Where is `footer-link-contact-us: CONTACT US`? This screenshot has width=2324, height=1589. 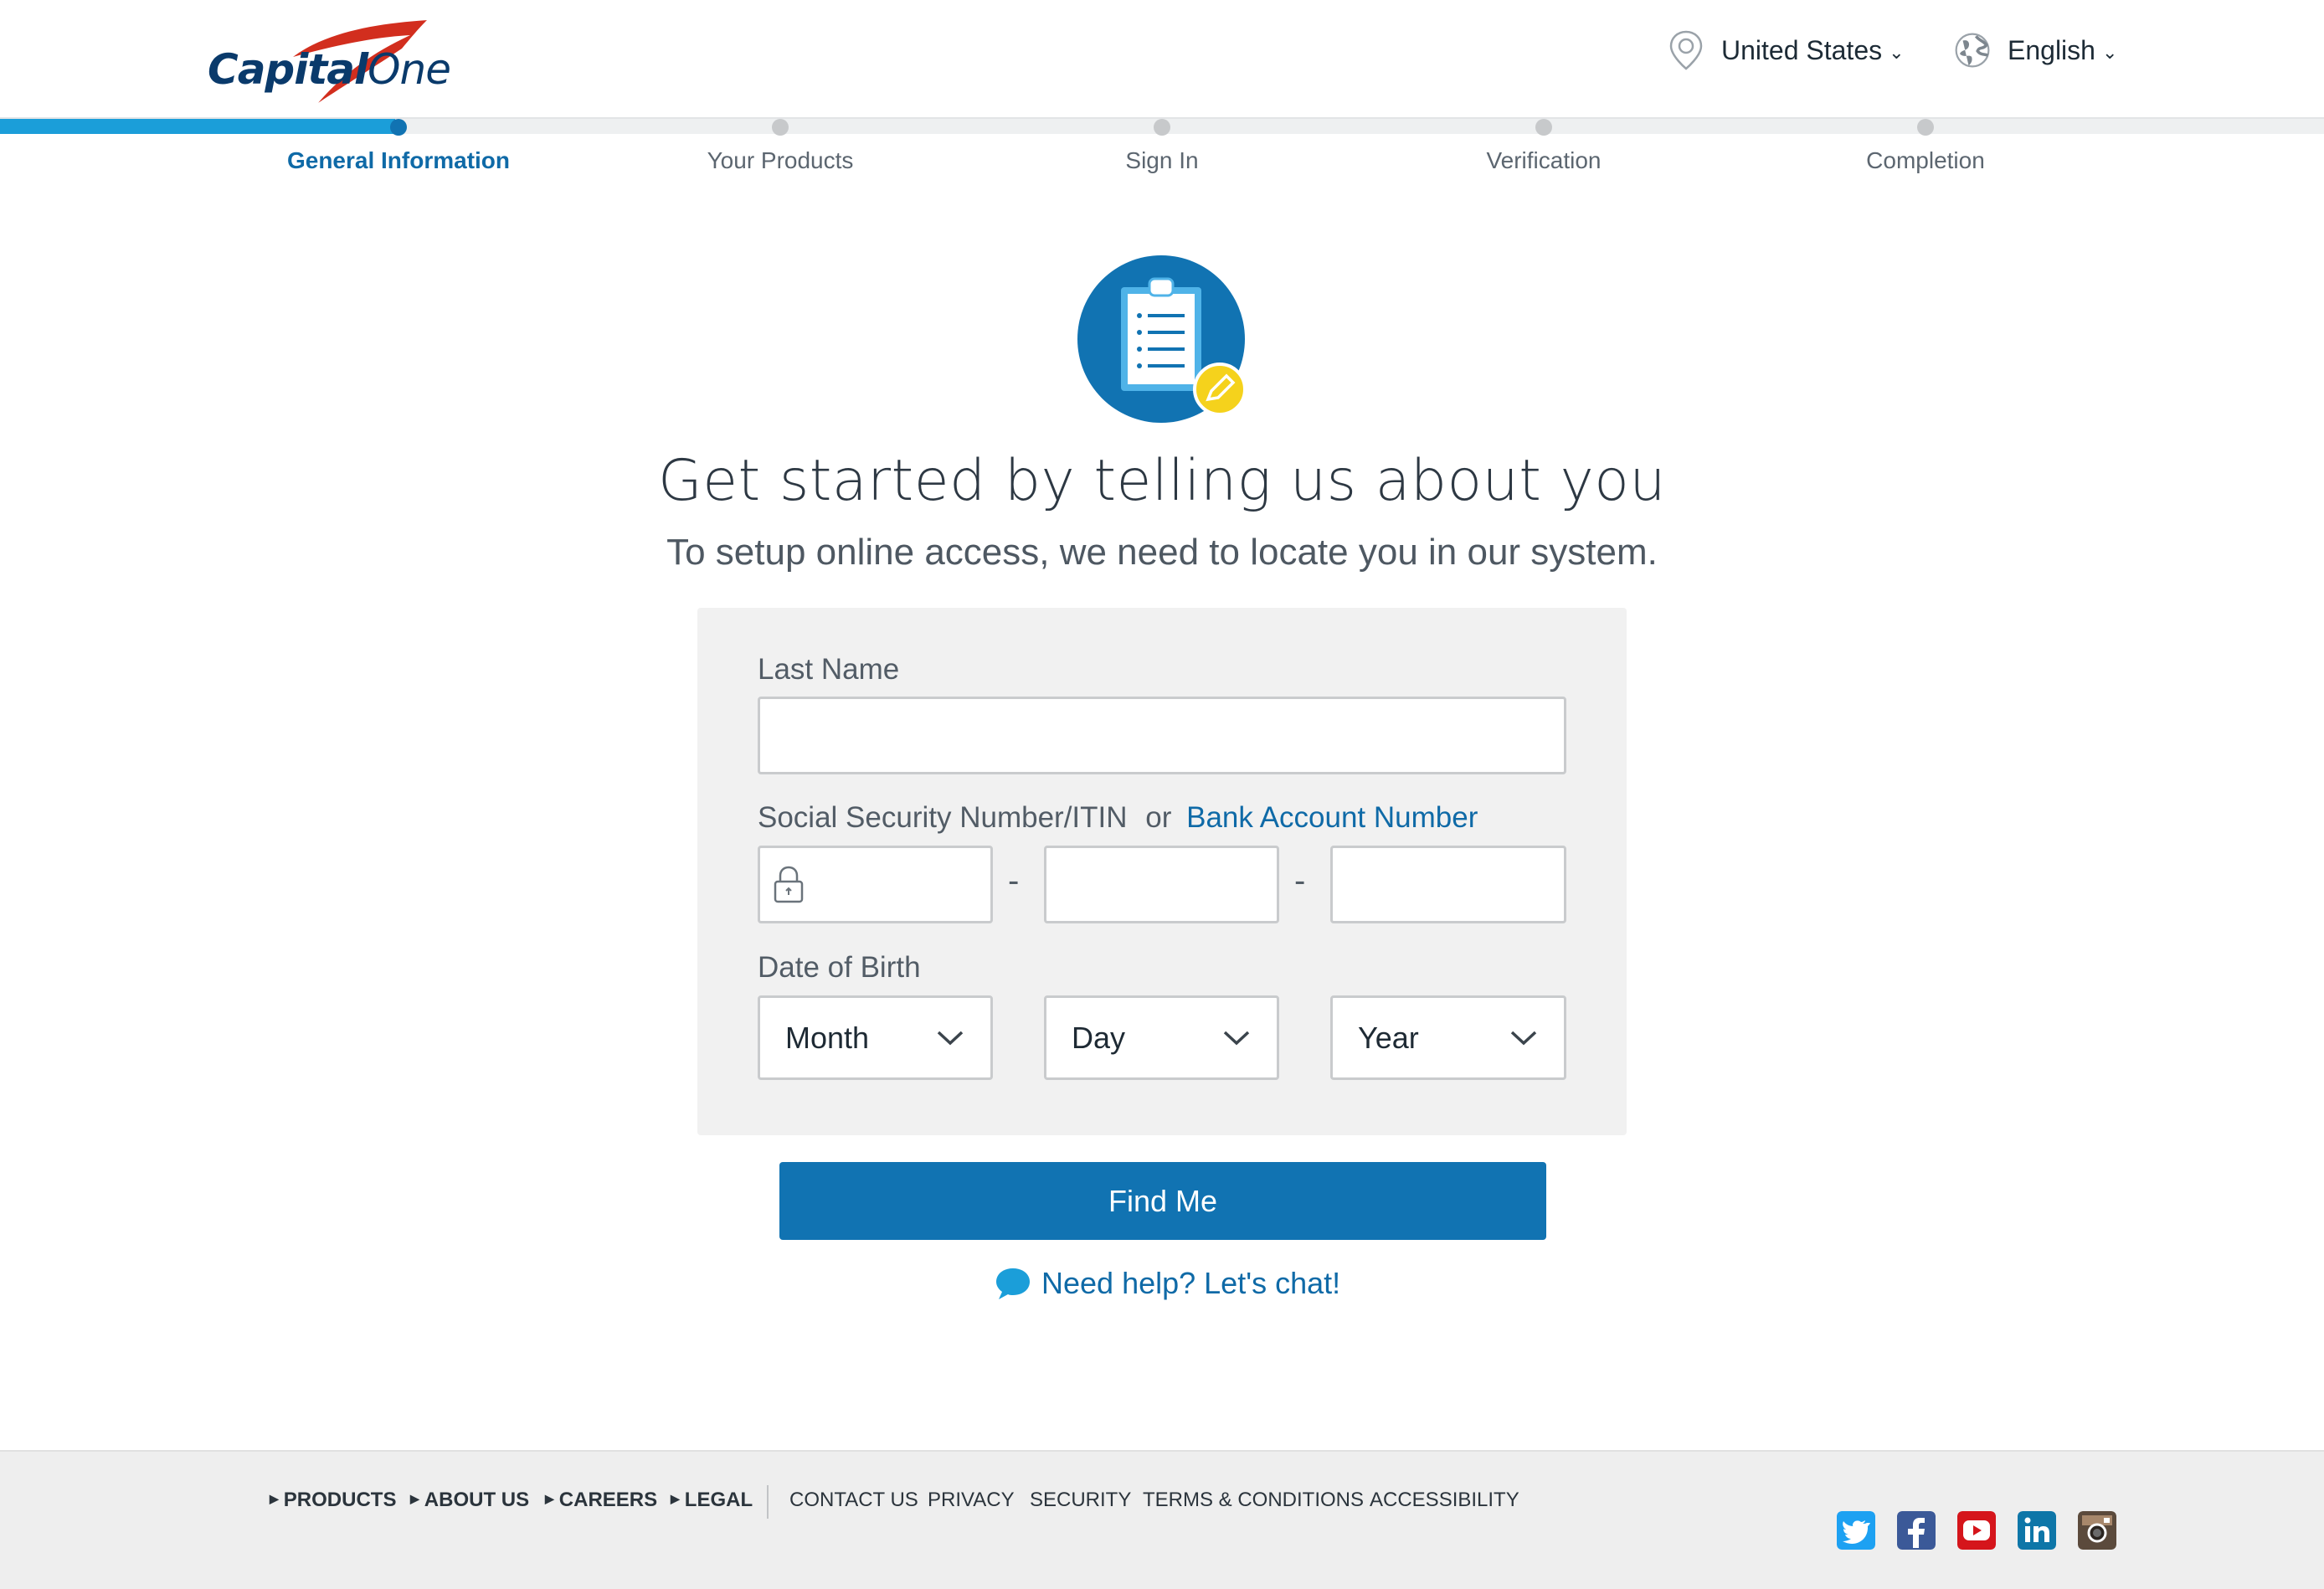
footer-link-contact-us: CONTACT US is located at coordinates (854, 1501).